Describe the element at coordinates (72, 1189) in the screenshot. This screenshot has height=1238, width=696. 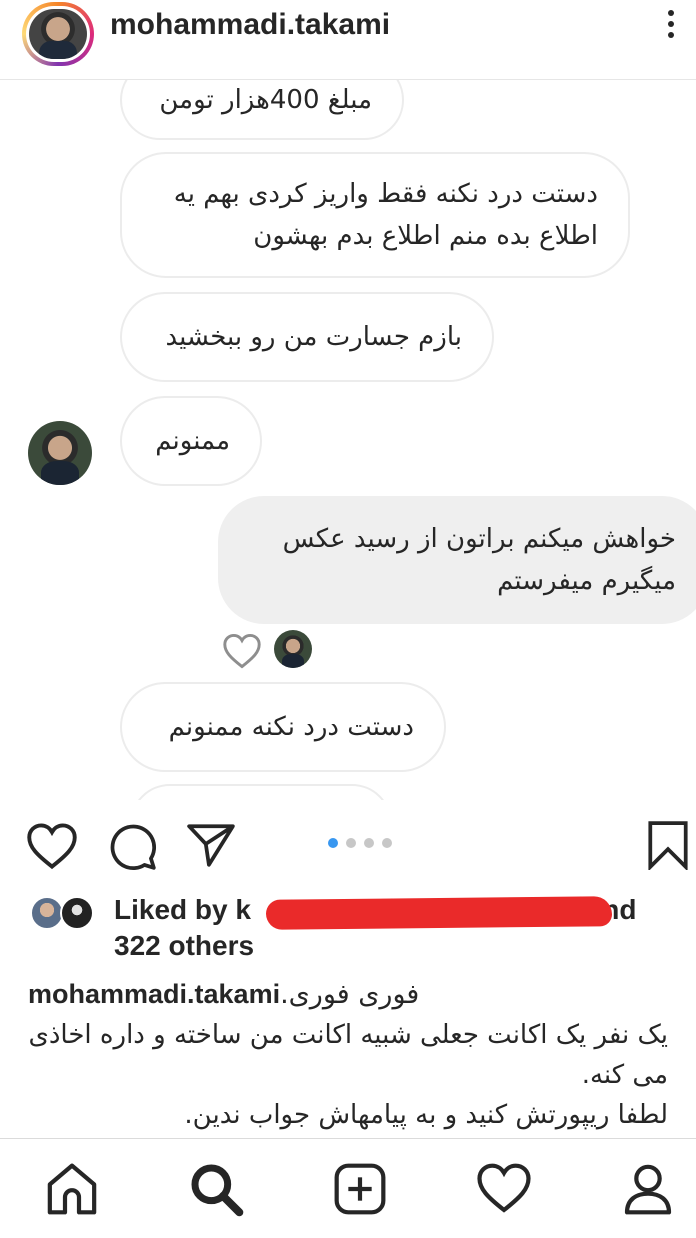
I see `home-icon` at that location.